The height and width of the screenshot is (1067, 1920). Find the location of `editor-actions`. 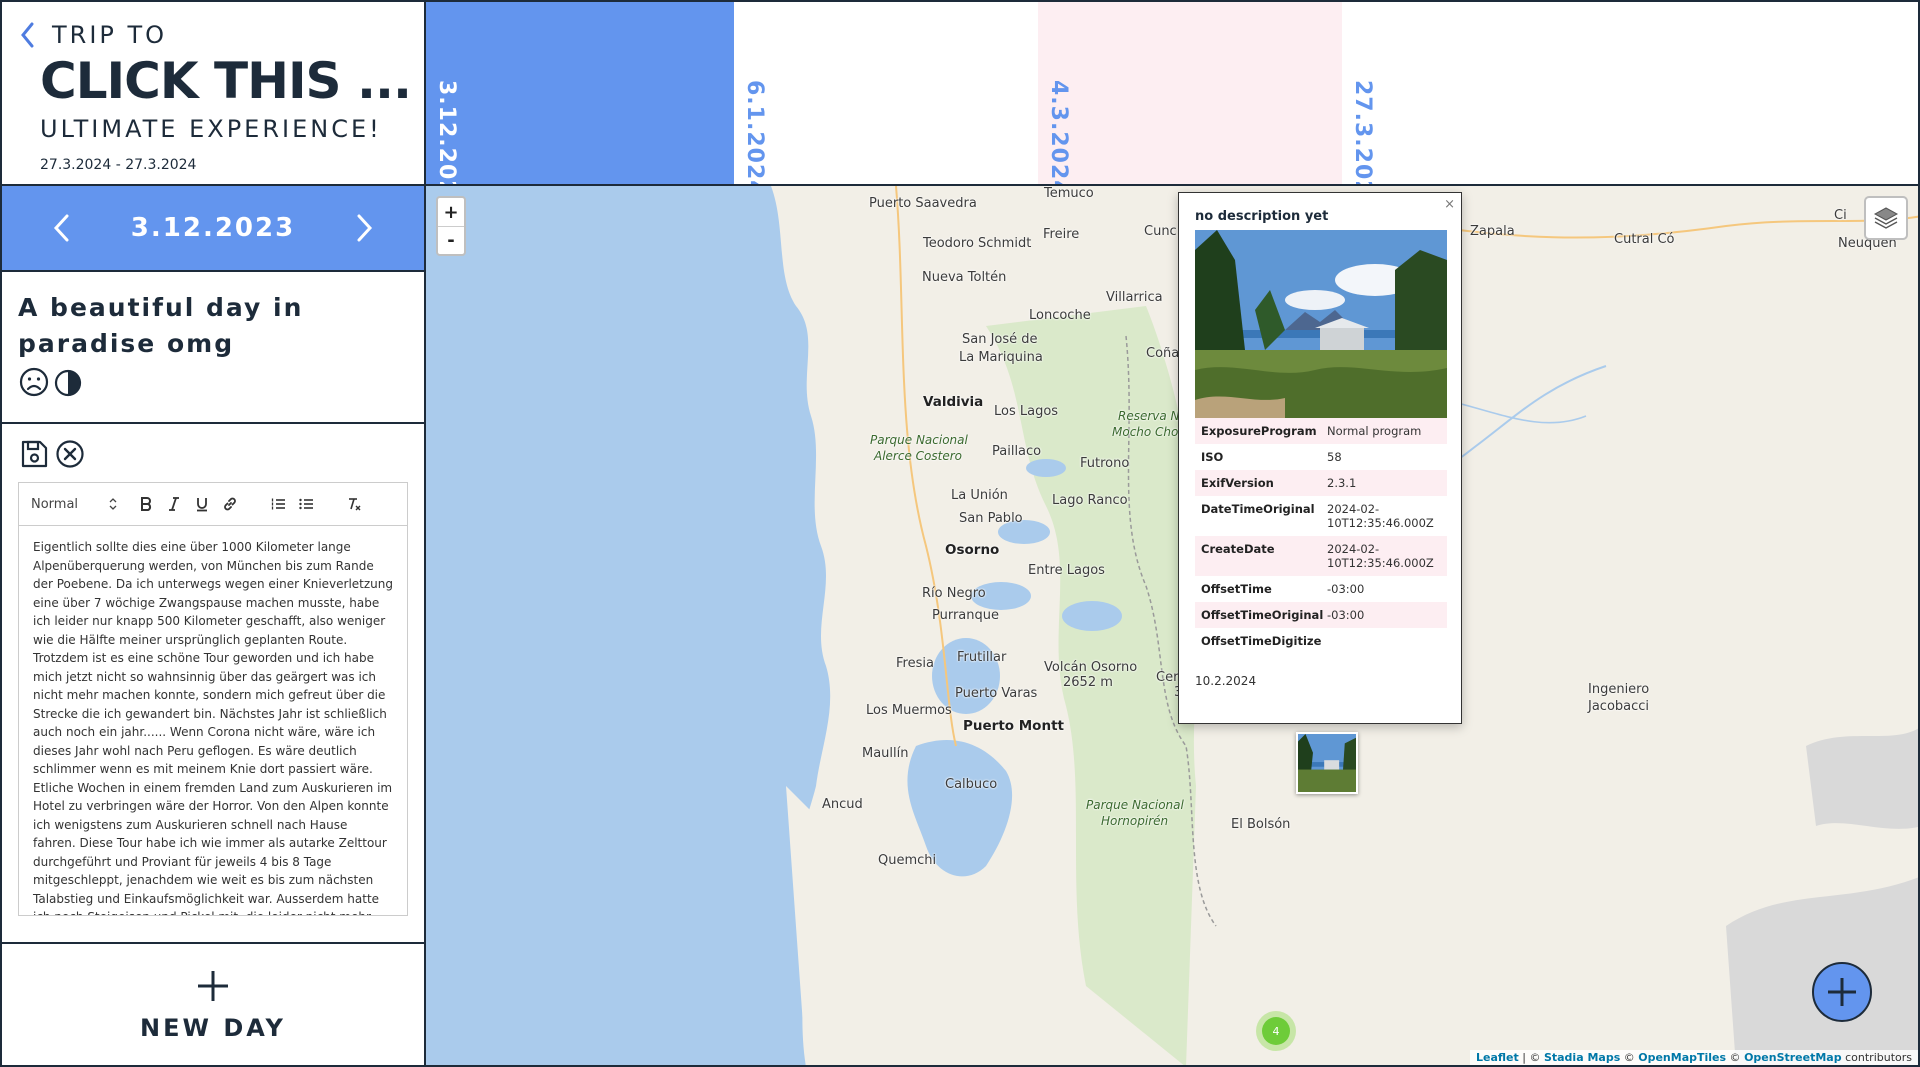

editor-actions is located at coordinates (213, 454).